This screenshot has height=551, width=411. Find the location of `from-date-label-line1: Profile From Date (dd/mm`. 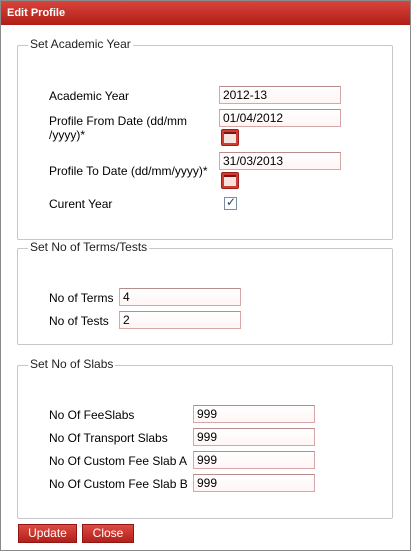

from-date-label-line1: Profile From Date (dd/mm is located at coordinates (118, 121).